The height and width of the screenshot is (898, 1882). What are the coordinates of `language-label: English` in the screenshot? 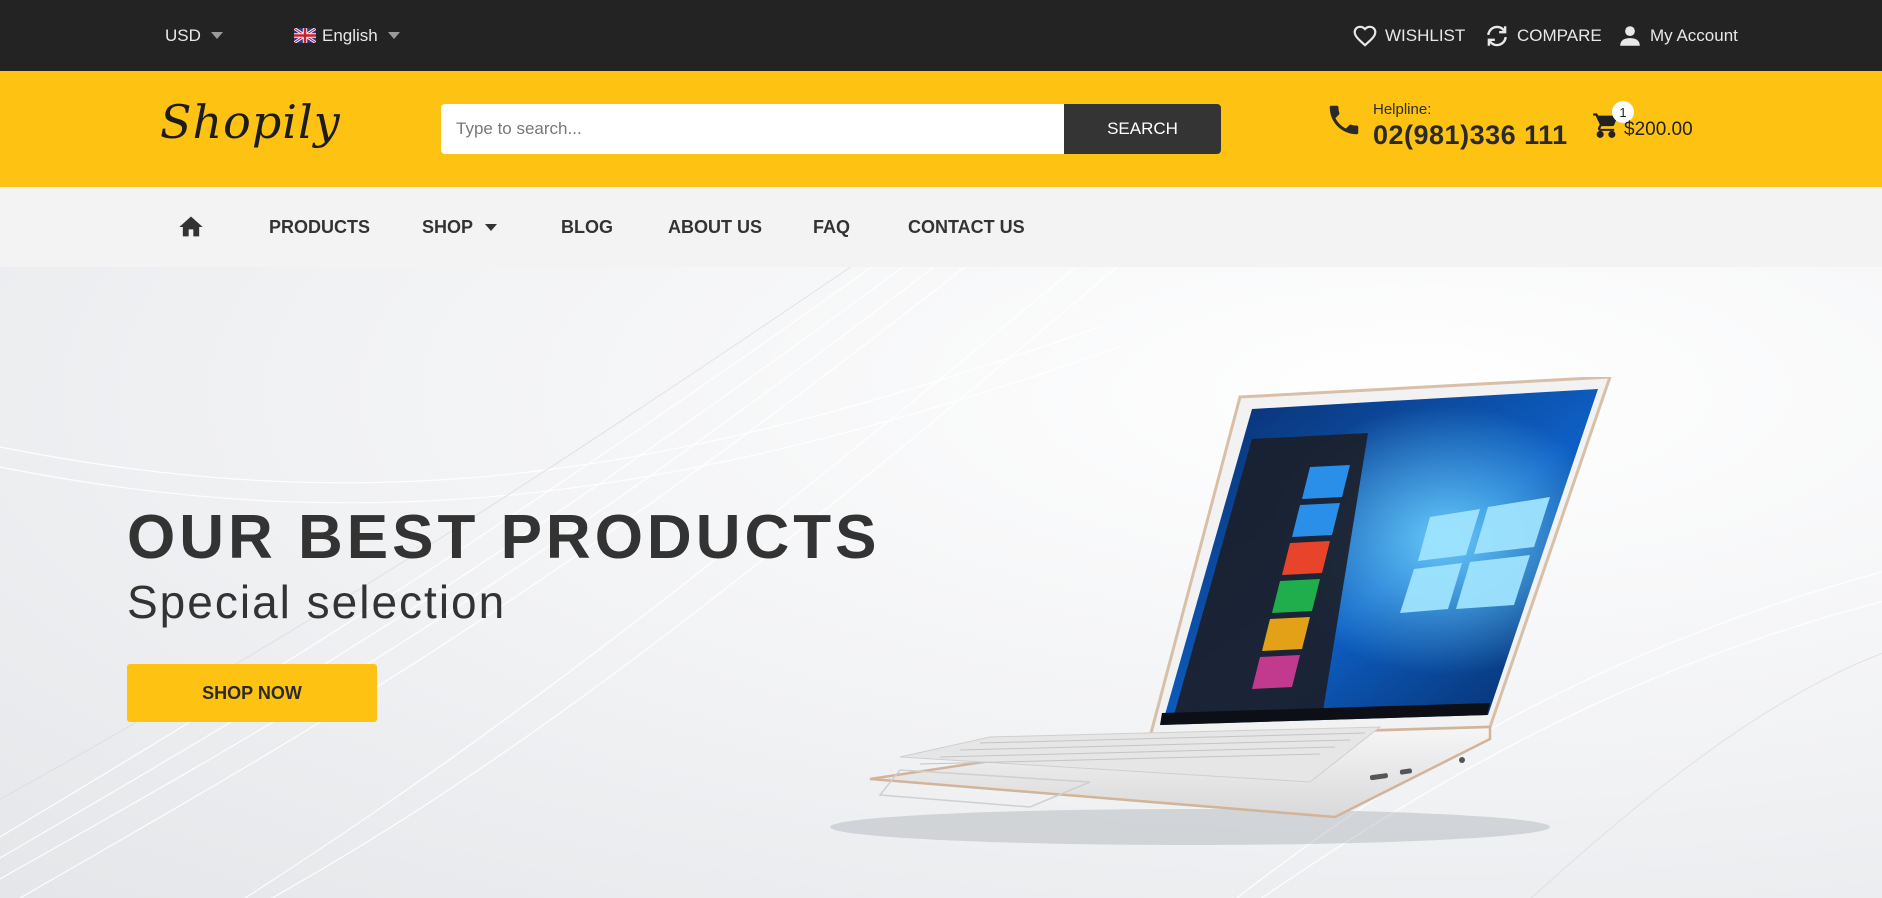 It's located at (350, 35).